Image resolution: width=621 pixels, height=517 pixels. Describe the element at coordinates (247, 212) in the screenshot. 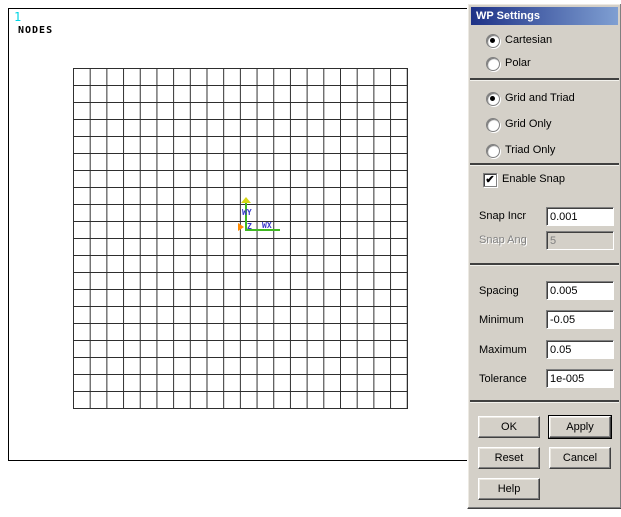

I see `triad-wy-label: WY` at that location.